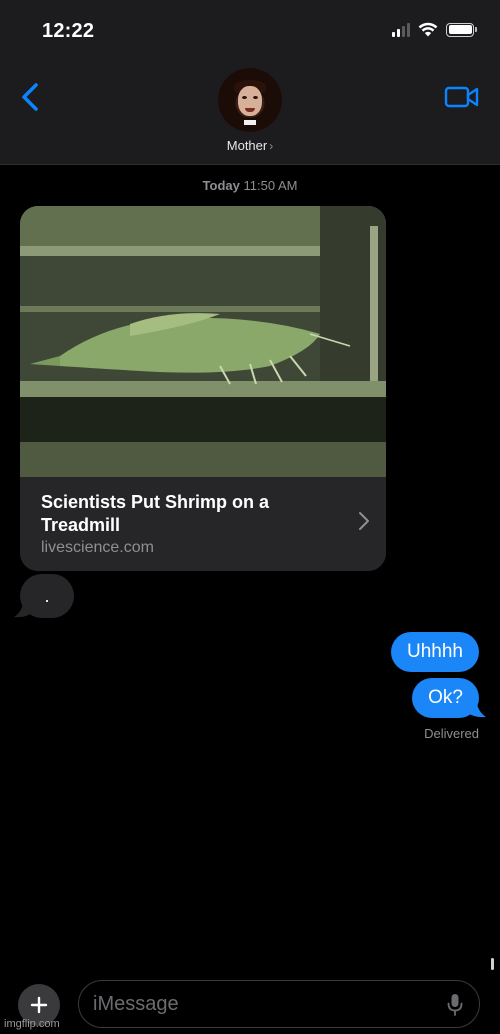 This screenshot has width=500, height=1034. I want to click on message-input-container, so click(279, 1004).